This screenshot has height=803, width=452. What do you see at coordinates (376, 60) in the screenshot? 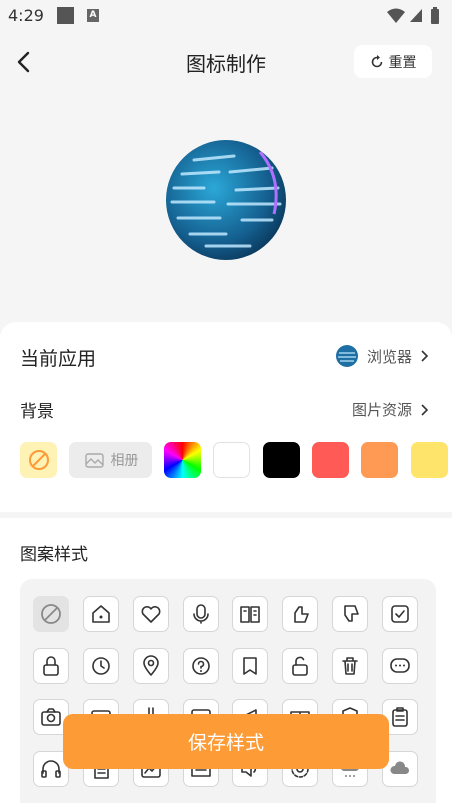
I see `refresh-icon` at bounding box center [376, 60].